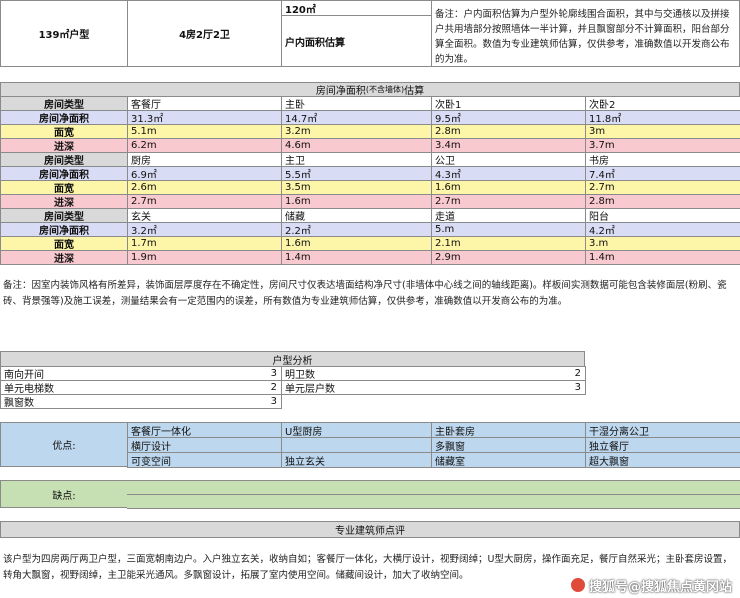  I want to click on room-cell: 9.5㎡, so click(508, 117).